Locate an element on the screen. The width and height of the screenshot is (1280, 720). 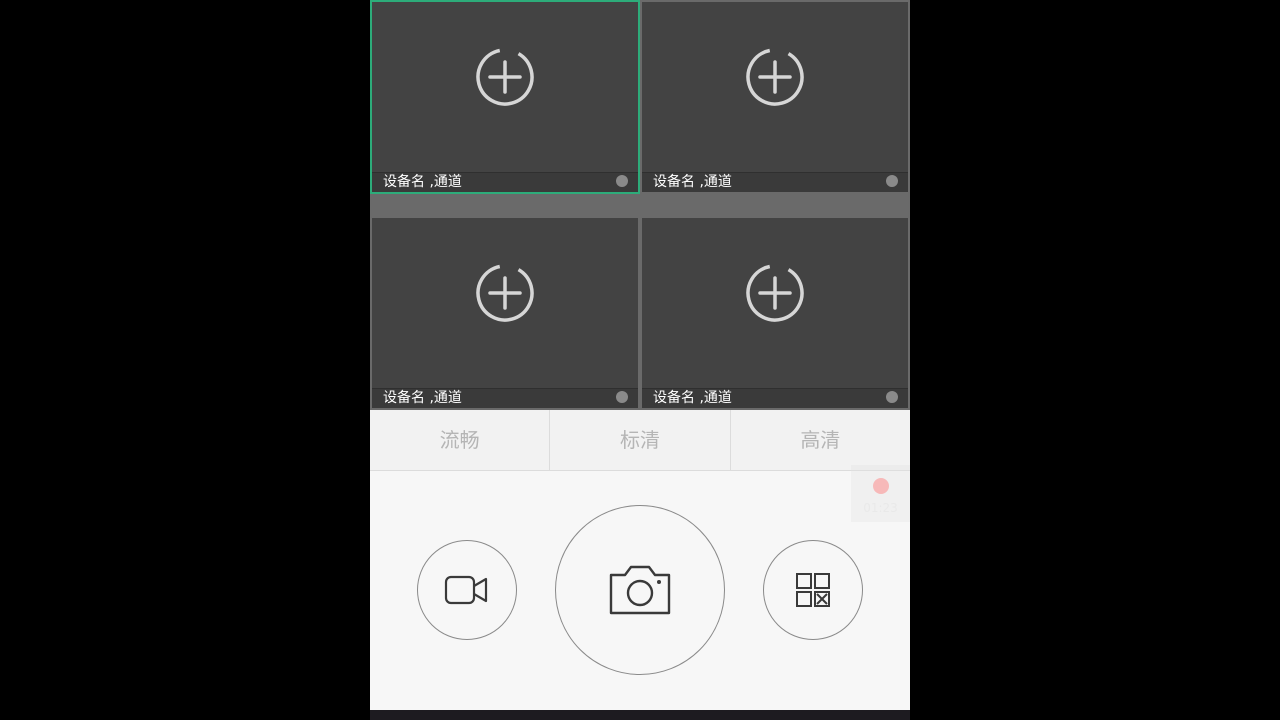
grid-layout-icon is located at coordinates (813, 590).